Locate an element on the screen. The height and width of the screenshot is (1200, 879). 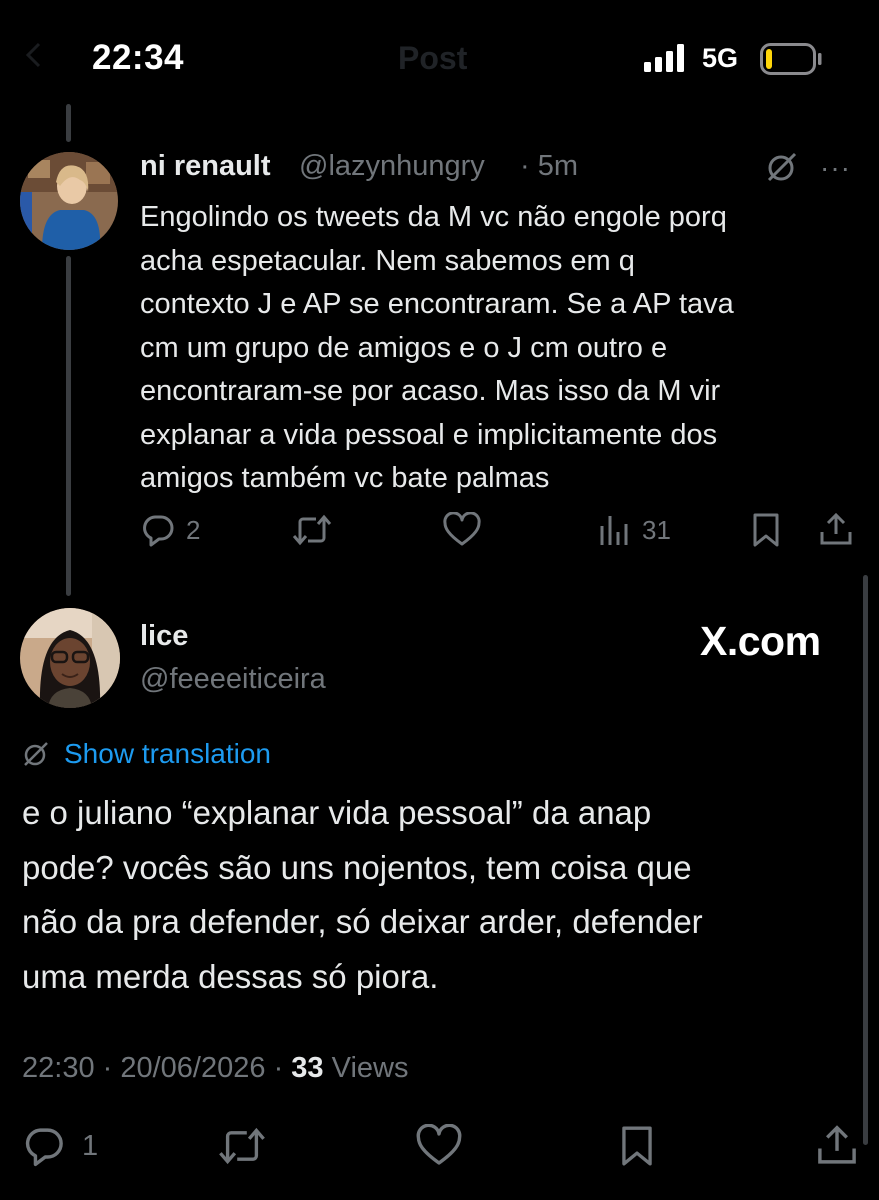
views-count: 31 is located at coordinates (656, 529).